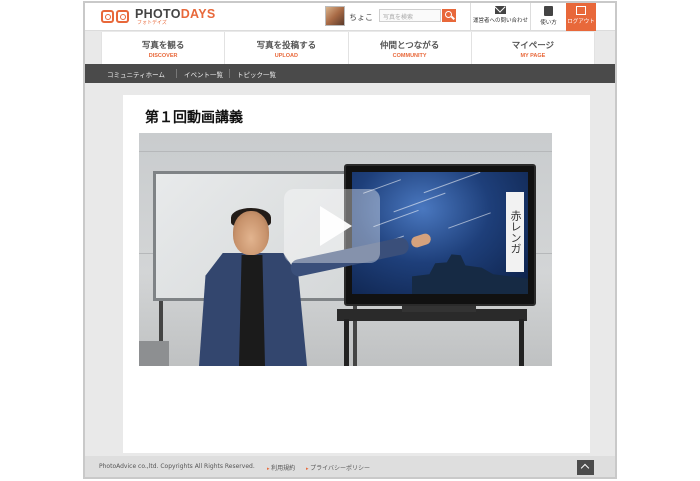  What do you see at coordinates (500, 17) in the screenshot?
I see `contact-button: 運営者への問い合わせ` at bounding box center [500, 17].